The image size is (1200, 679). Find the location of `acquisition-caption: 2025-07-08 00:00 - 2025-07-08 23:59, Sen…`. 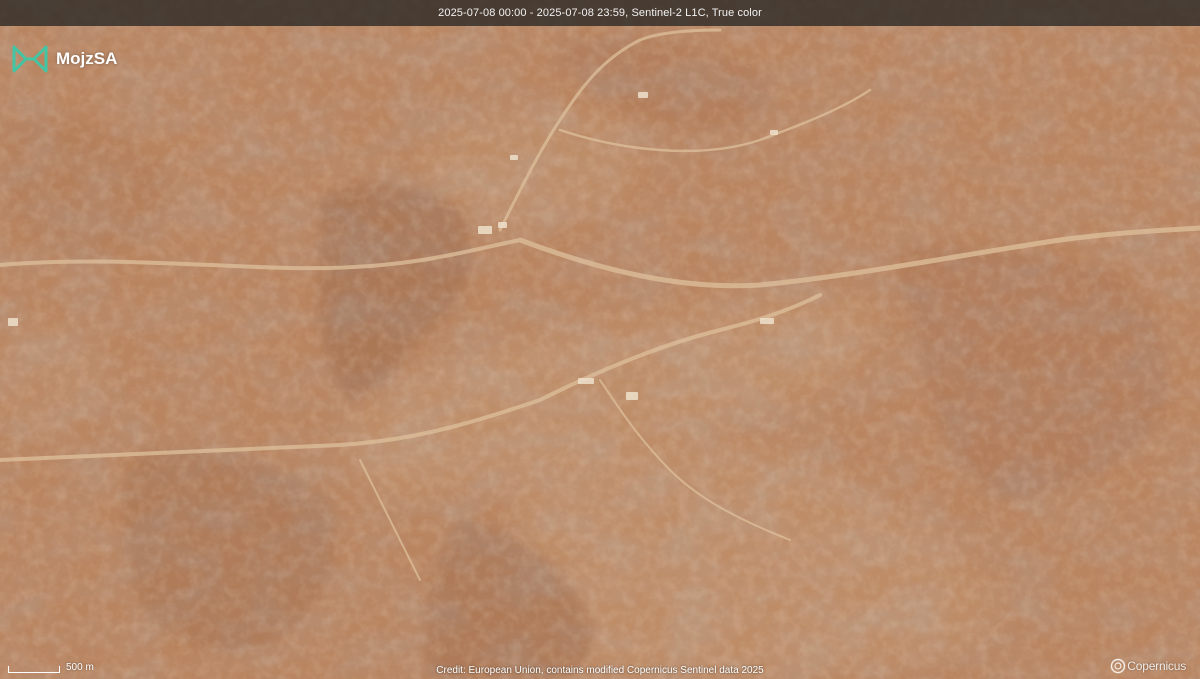

acquisition-caption: 2025-07-08 00:00 - 2025-07-08 23:59, Sen… is located at coordinates (600, 13).